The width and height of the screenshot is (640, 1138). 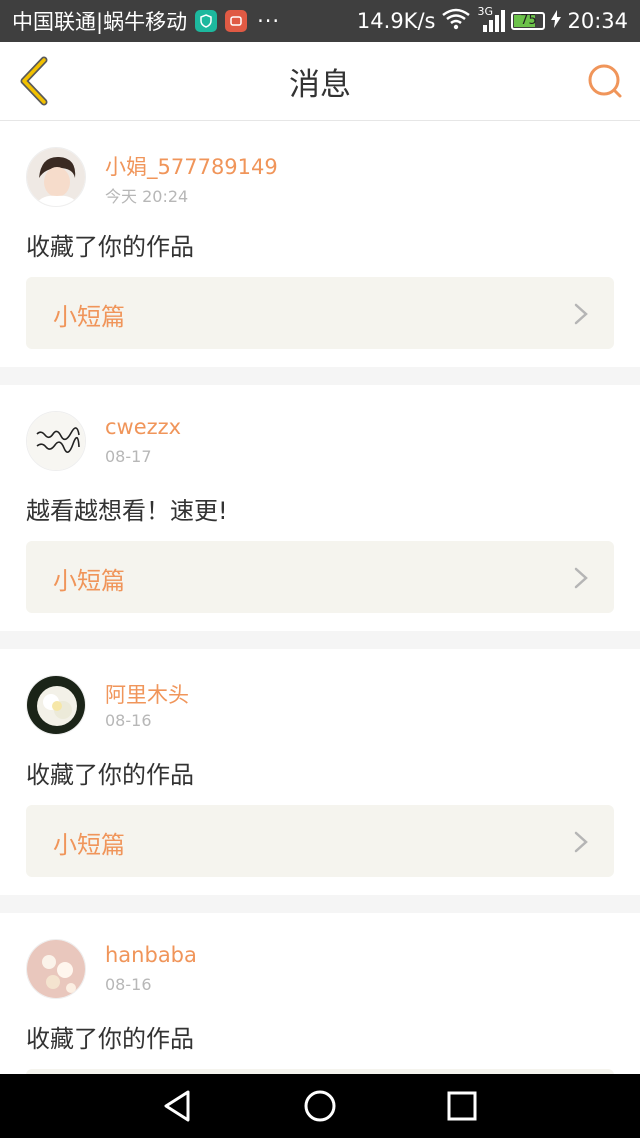 What do you see at coordinates (597, 21) in the screenshot?
I see `clock: 20:34` at bounding box center [597, 21].